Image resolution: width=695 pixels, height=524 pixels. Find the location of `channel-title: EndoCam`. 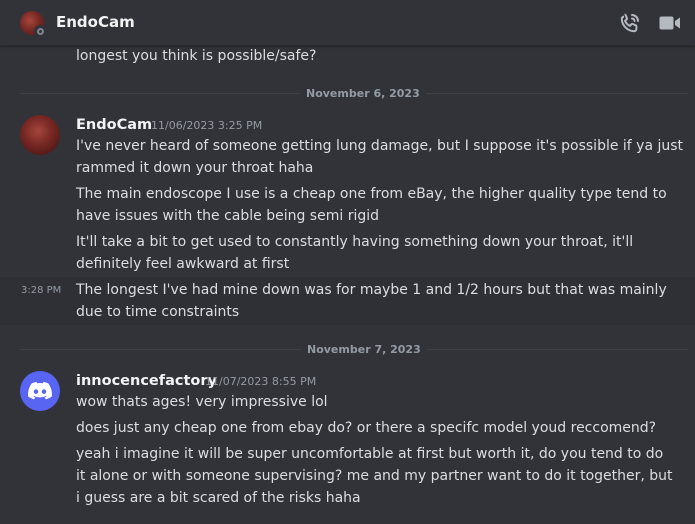

channel-title: EndoCam is located at coordinates (95, 22).